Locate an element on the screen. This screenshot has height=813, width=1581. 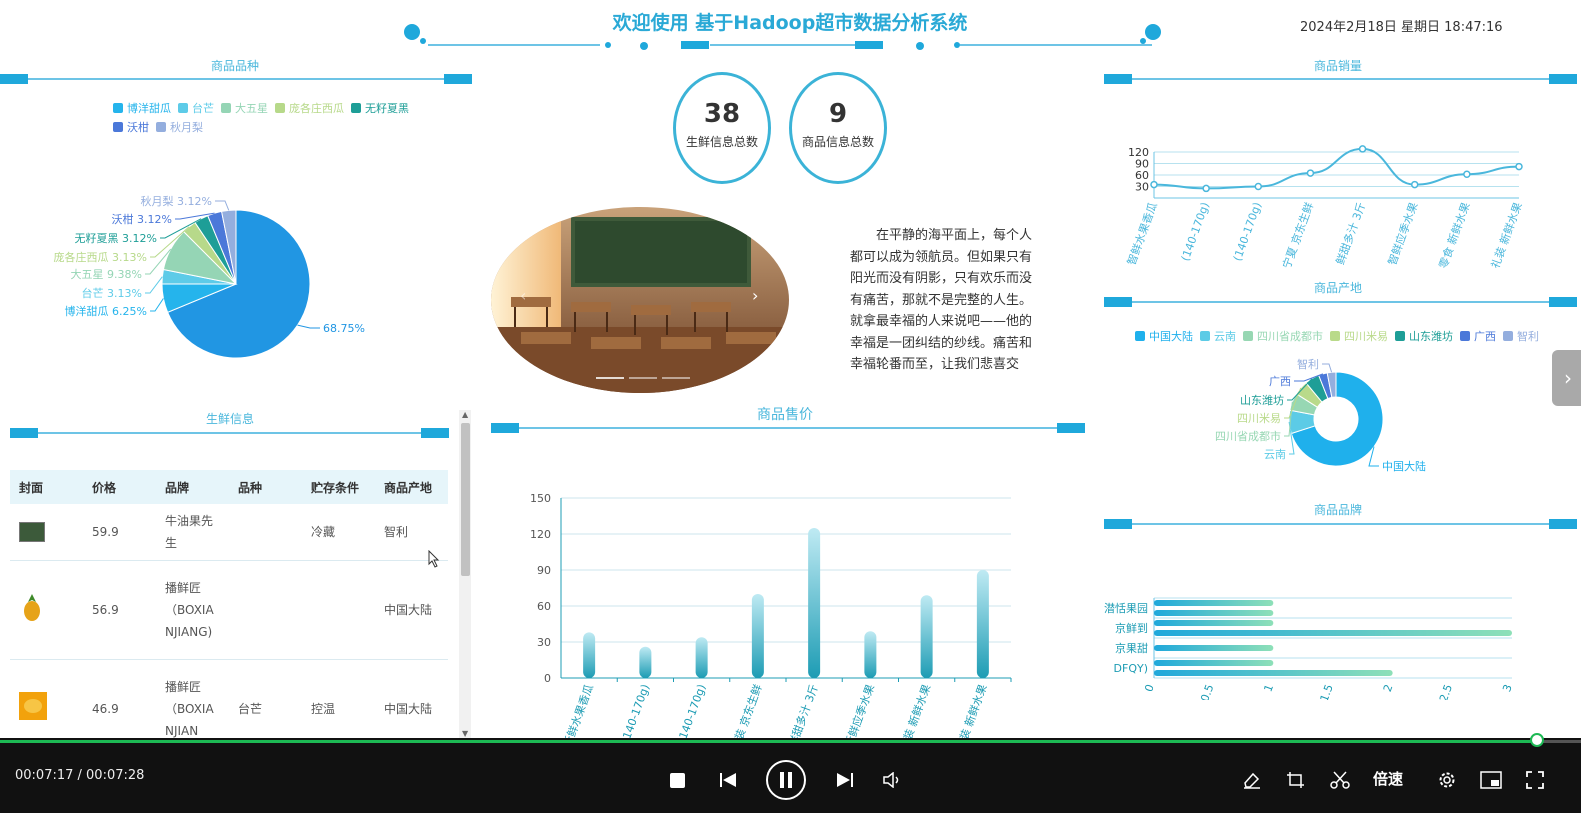
legend-item: 沃柑 is located at coordinates (131, 127).